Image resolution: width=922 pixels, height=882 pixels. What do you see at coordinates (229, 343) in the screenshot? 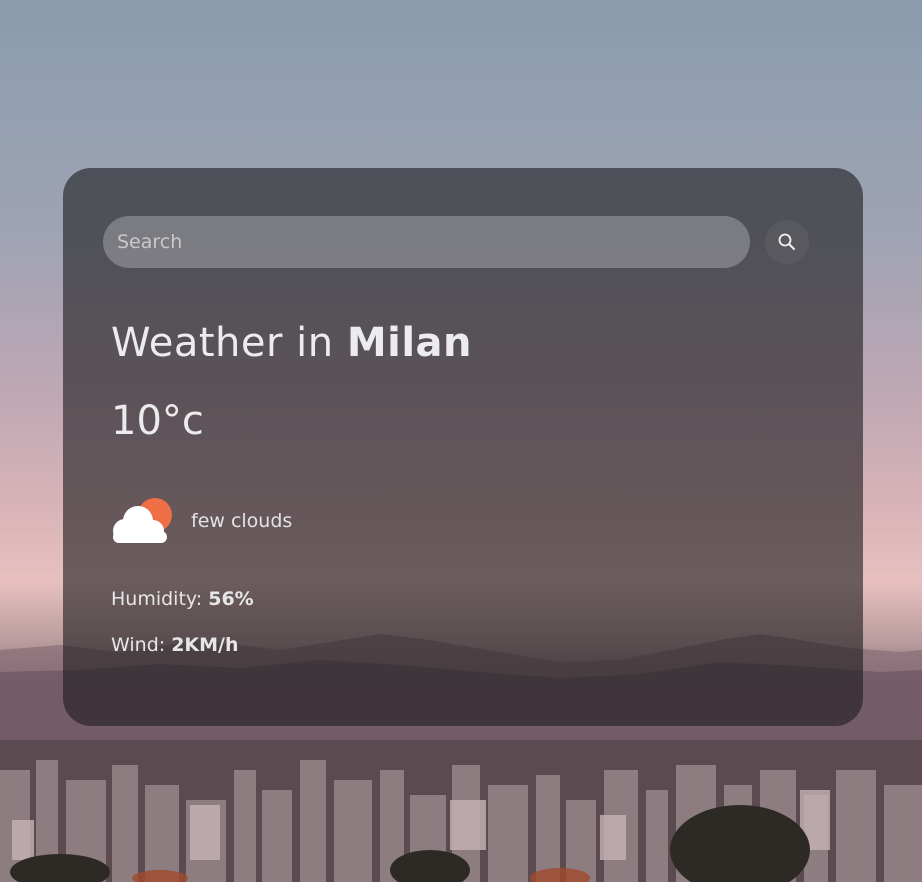
I see `title-prefix: Weather in` at bounding box center [229, 343].